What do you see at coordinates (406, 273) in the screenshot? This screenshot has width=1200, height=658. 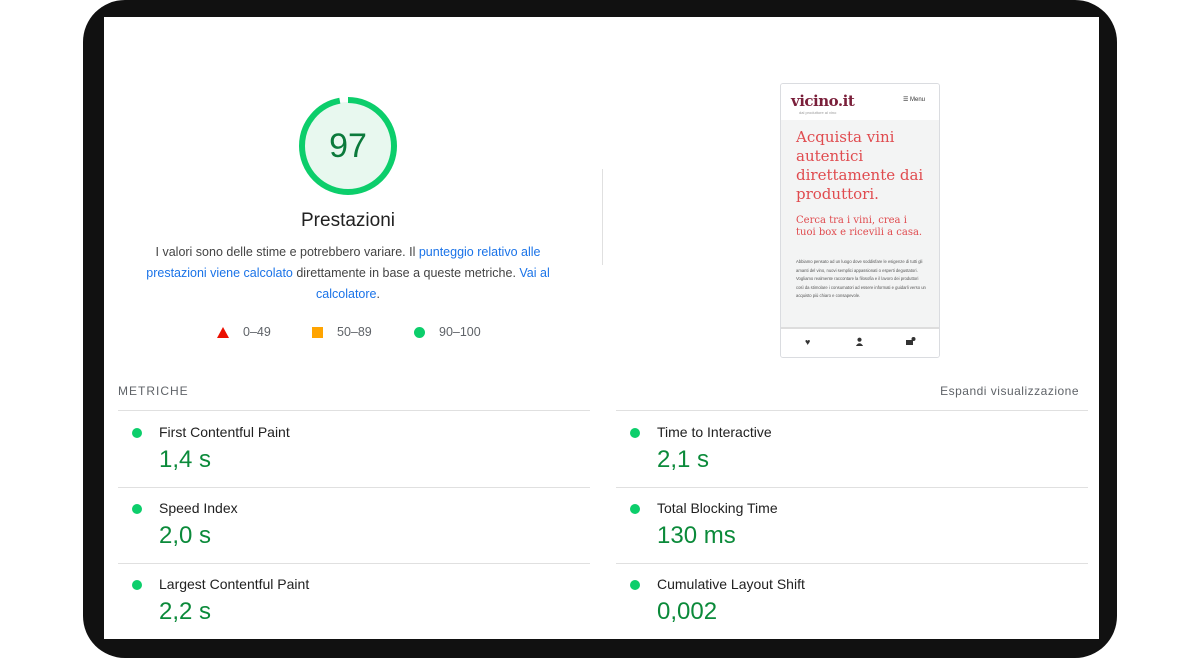 I see `description-text: direttamente in base a queste metriche.` at bounding box center [406, 273].